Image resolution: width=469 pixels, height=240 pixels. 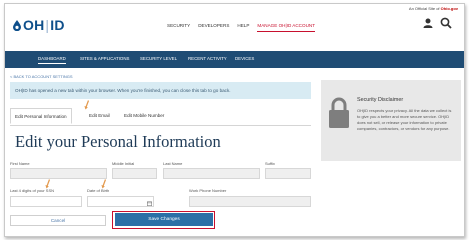 What do you see at coordinates (46, 201) in the screenshot?
I see `ssn-field` at bounding box center [46, 201].